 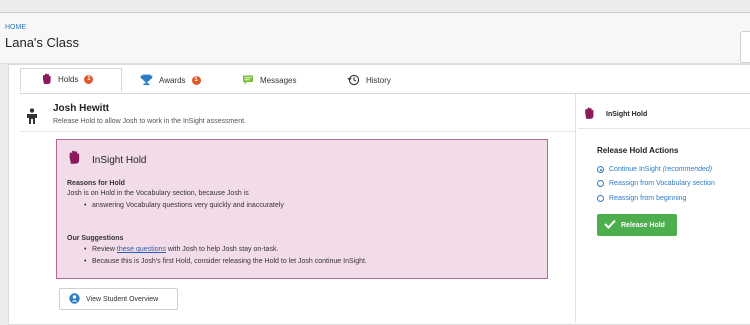 I want to click on release-hold-button: Release Hold, so click(x=637, y=225).